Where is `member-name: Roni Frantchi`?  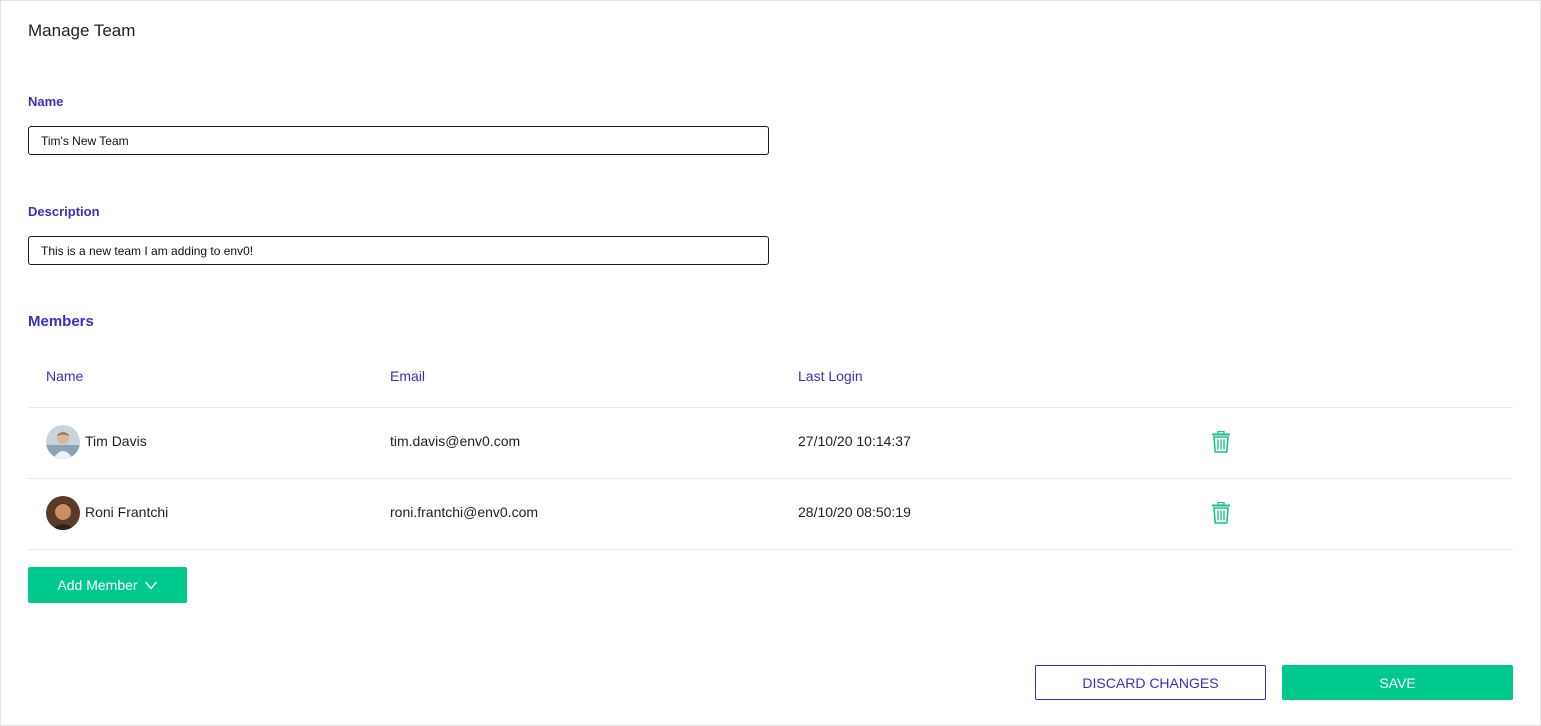
member-name: Roni Frantchi is located at coordinates (127, 512).